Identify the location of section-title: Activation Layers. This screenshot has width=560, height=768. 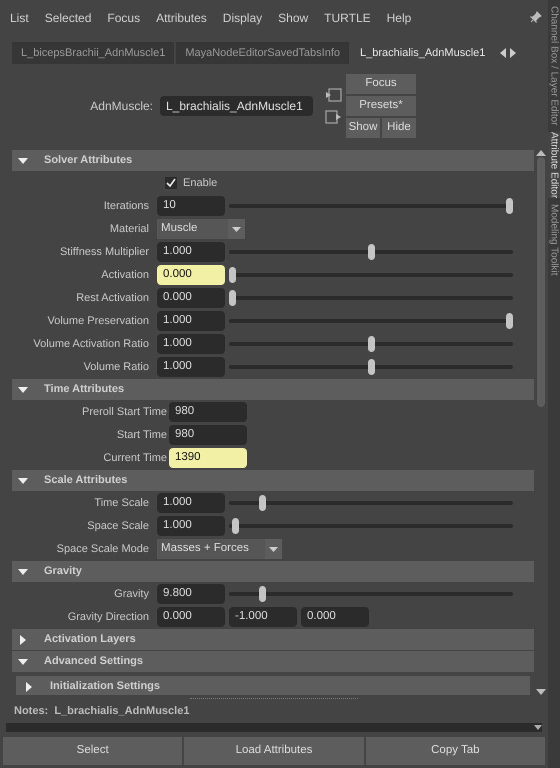
(90, 640).